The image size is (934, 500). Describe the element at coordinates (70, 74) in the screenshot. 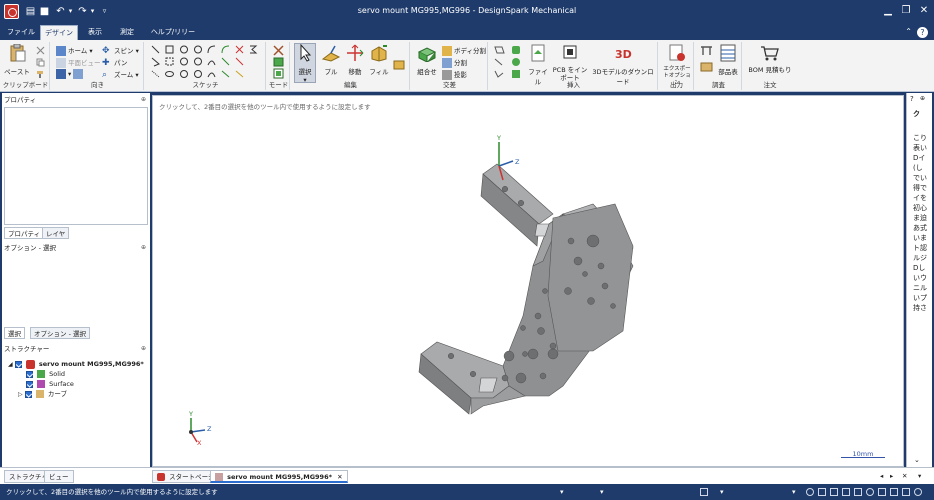

I see `view-cube-button: ▾` at that location.